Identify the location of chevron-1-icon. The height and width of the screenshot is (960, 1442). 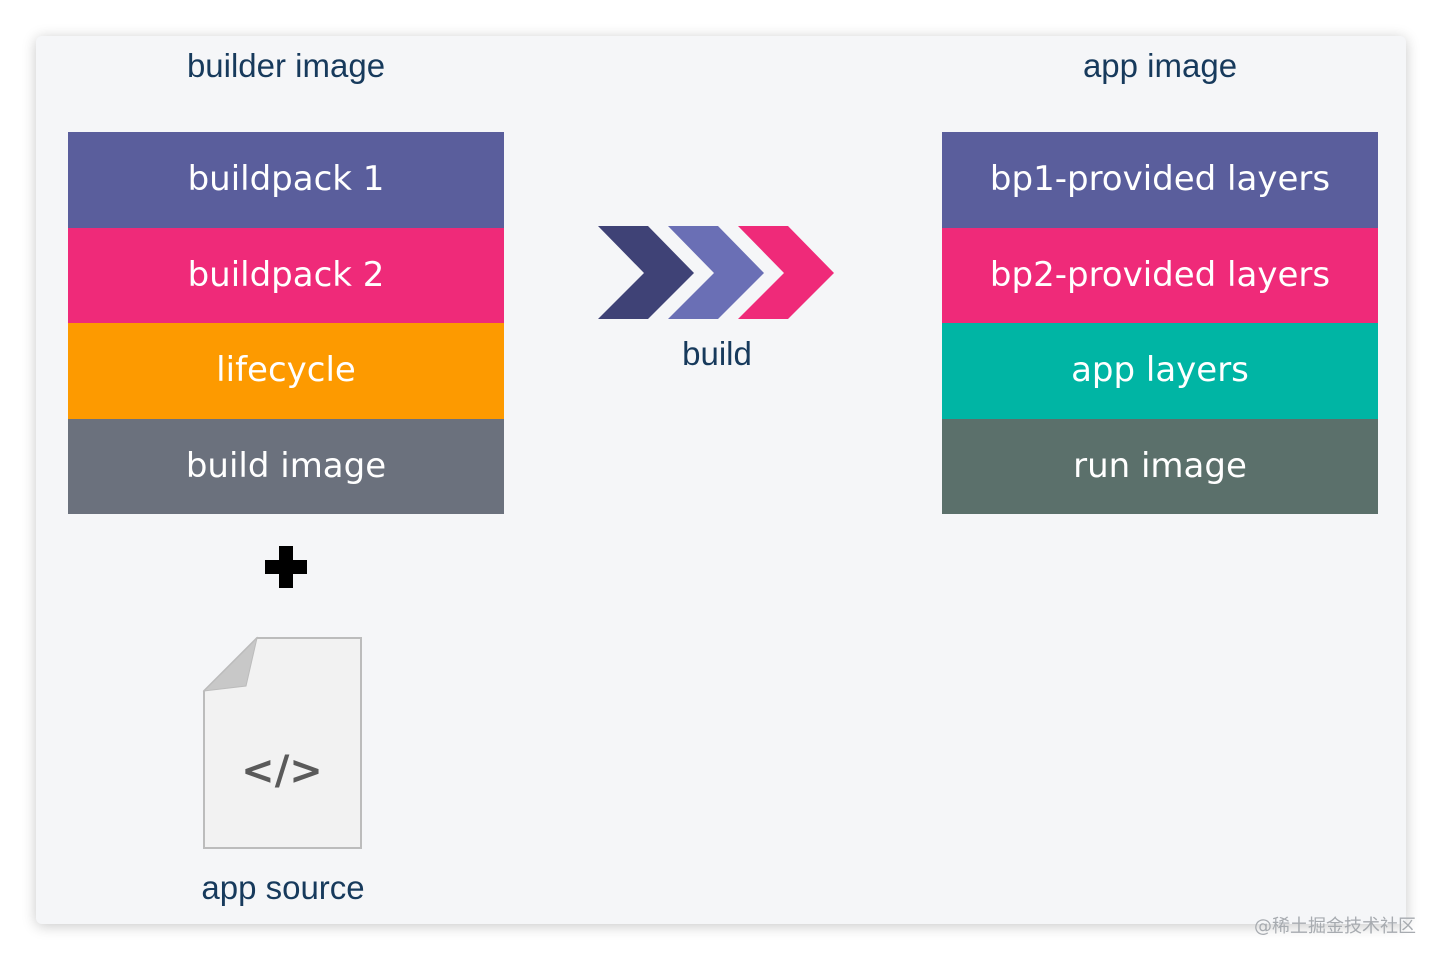
(646, 272).